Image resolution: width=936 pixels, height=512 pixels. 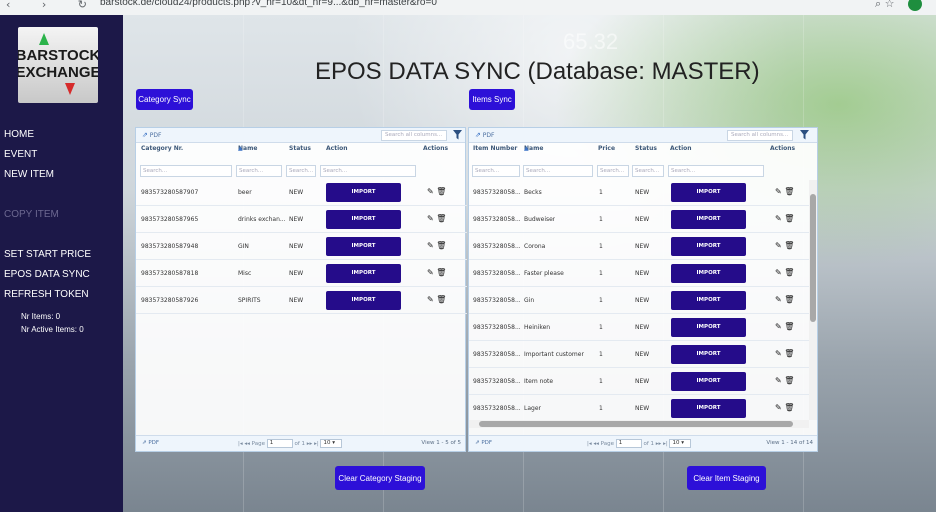 I want to click on table-row: 98357328058... Heiniken 1 NEW IMPORT ✎ 🗑, so click(x=639, y=328).